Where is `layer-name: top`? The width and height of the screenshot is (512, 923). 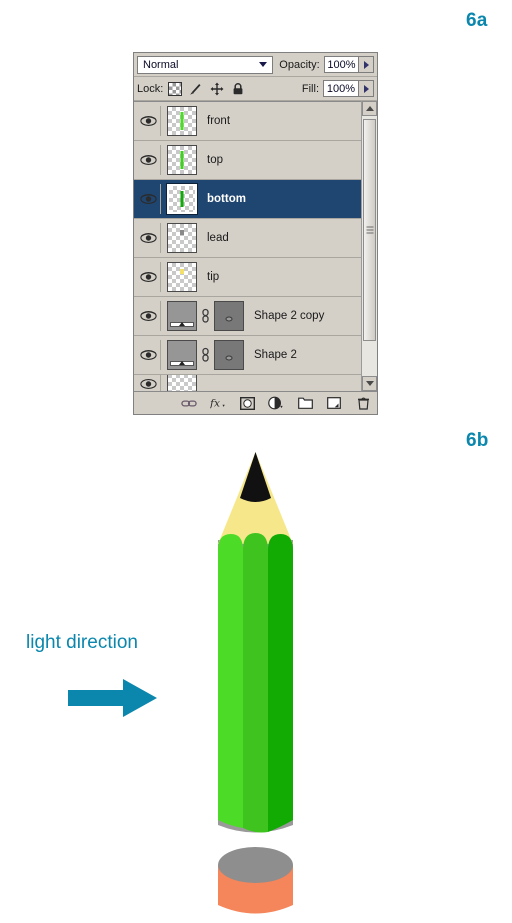 layer-name: top is located at coordinates (215, 160).